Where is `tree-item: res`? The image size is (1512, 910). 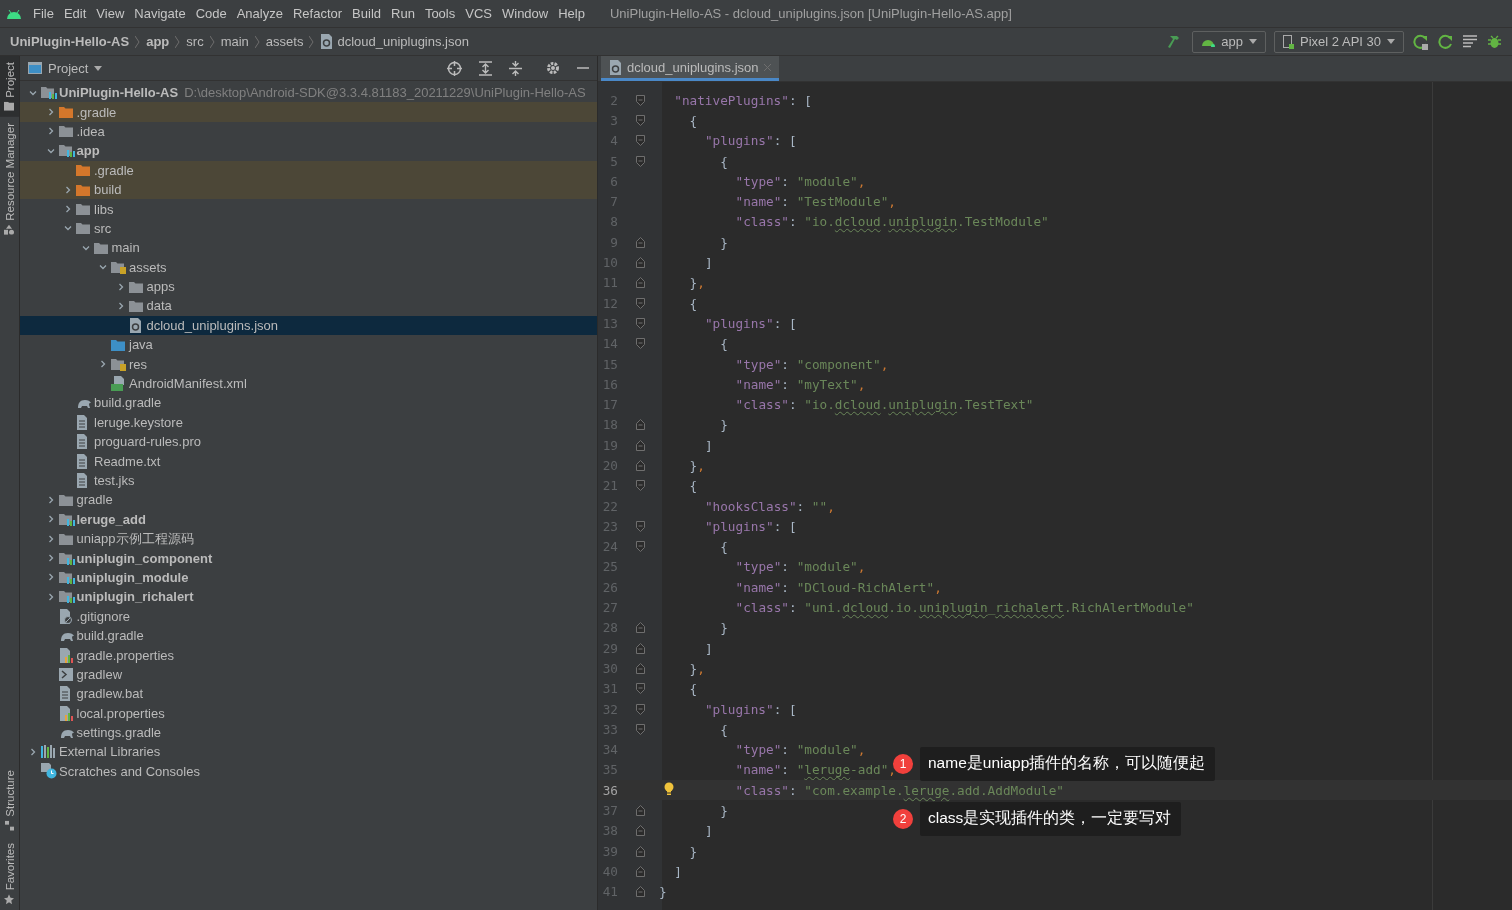 tree-item: res is located at coordinates (308, 364).